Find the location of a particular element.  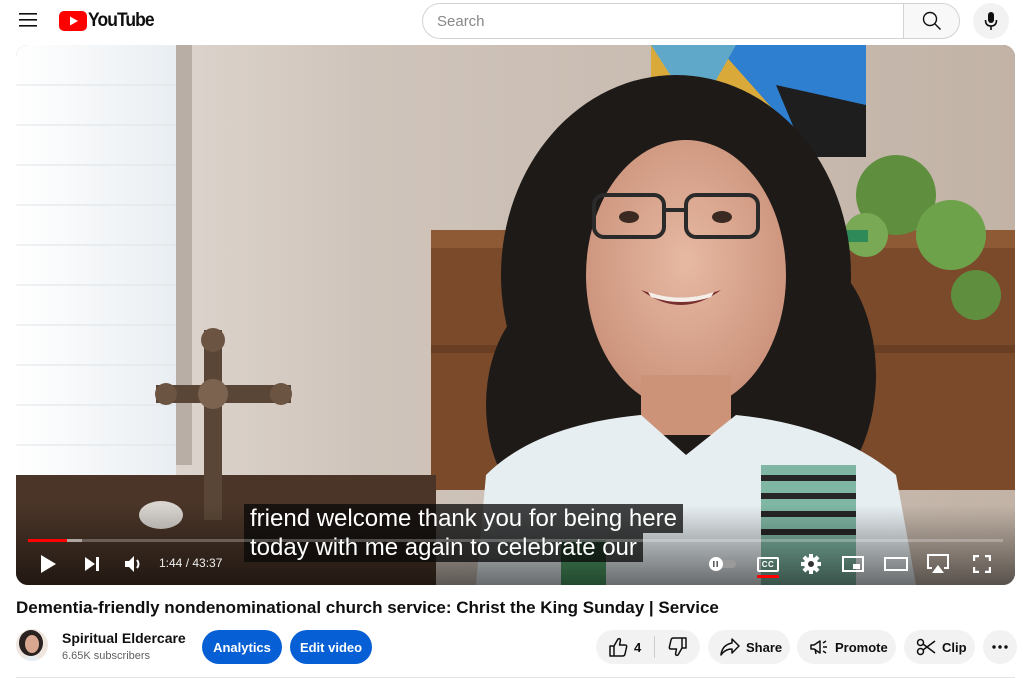

thumbs-up-icon is located at coordinates (618, 647).